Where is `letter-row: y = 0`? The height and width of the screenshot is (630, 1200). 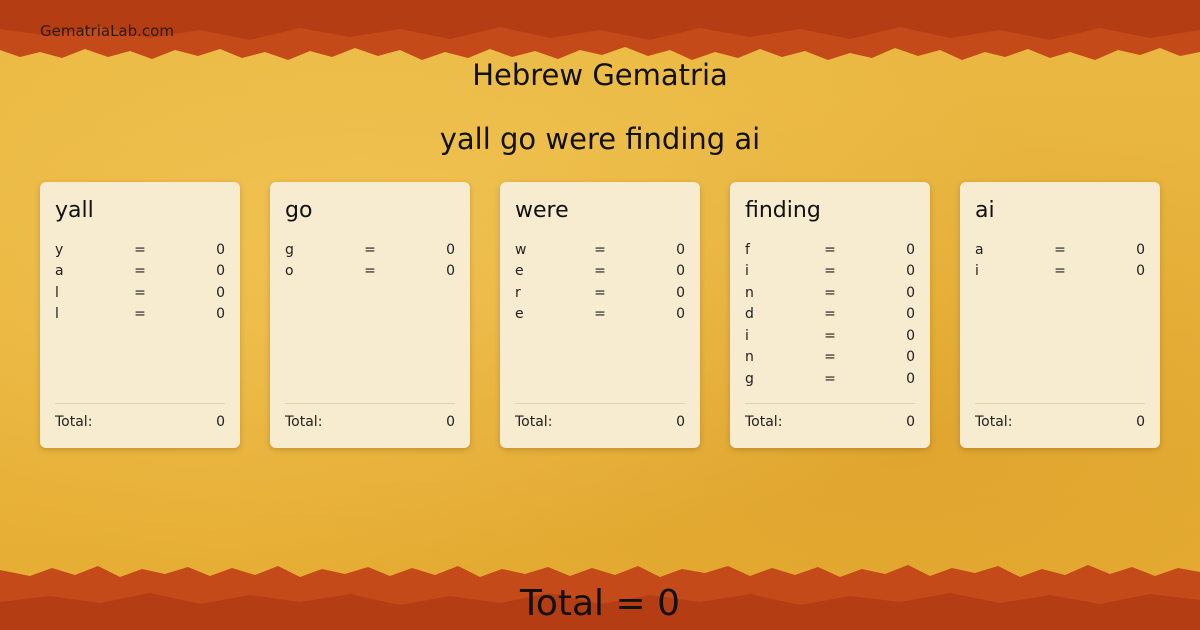
letter-row: y = 0 is located at coordinates (140, 250).